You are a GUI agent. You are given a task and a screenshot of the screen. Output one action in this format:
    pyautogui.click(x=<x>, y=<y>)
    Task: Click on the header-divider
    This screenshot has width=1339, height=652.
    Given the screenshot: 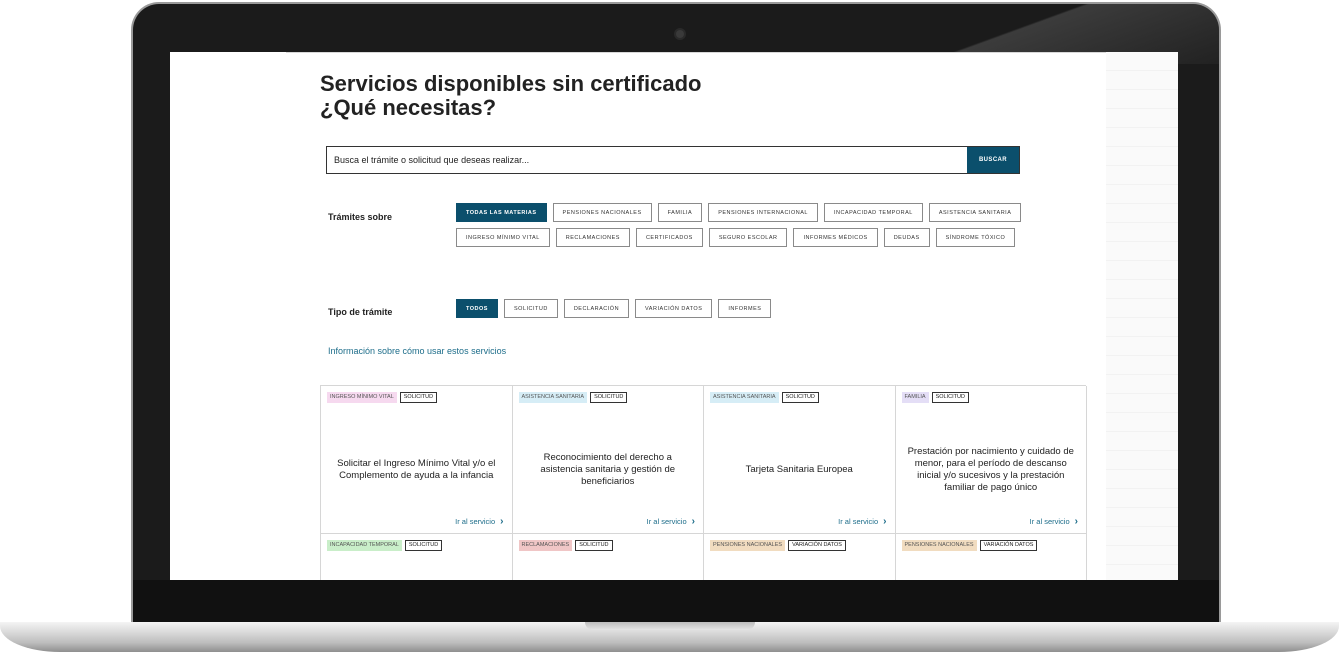 What is the action you would take?
    pyautogui.click(x=696, y=52)
    